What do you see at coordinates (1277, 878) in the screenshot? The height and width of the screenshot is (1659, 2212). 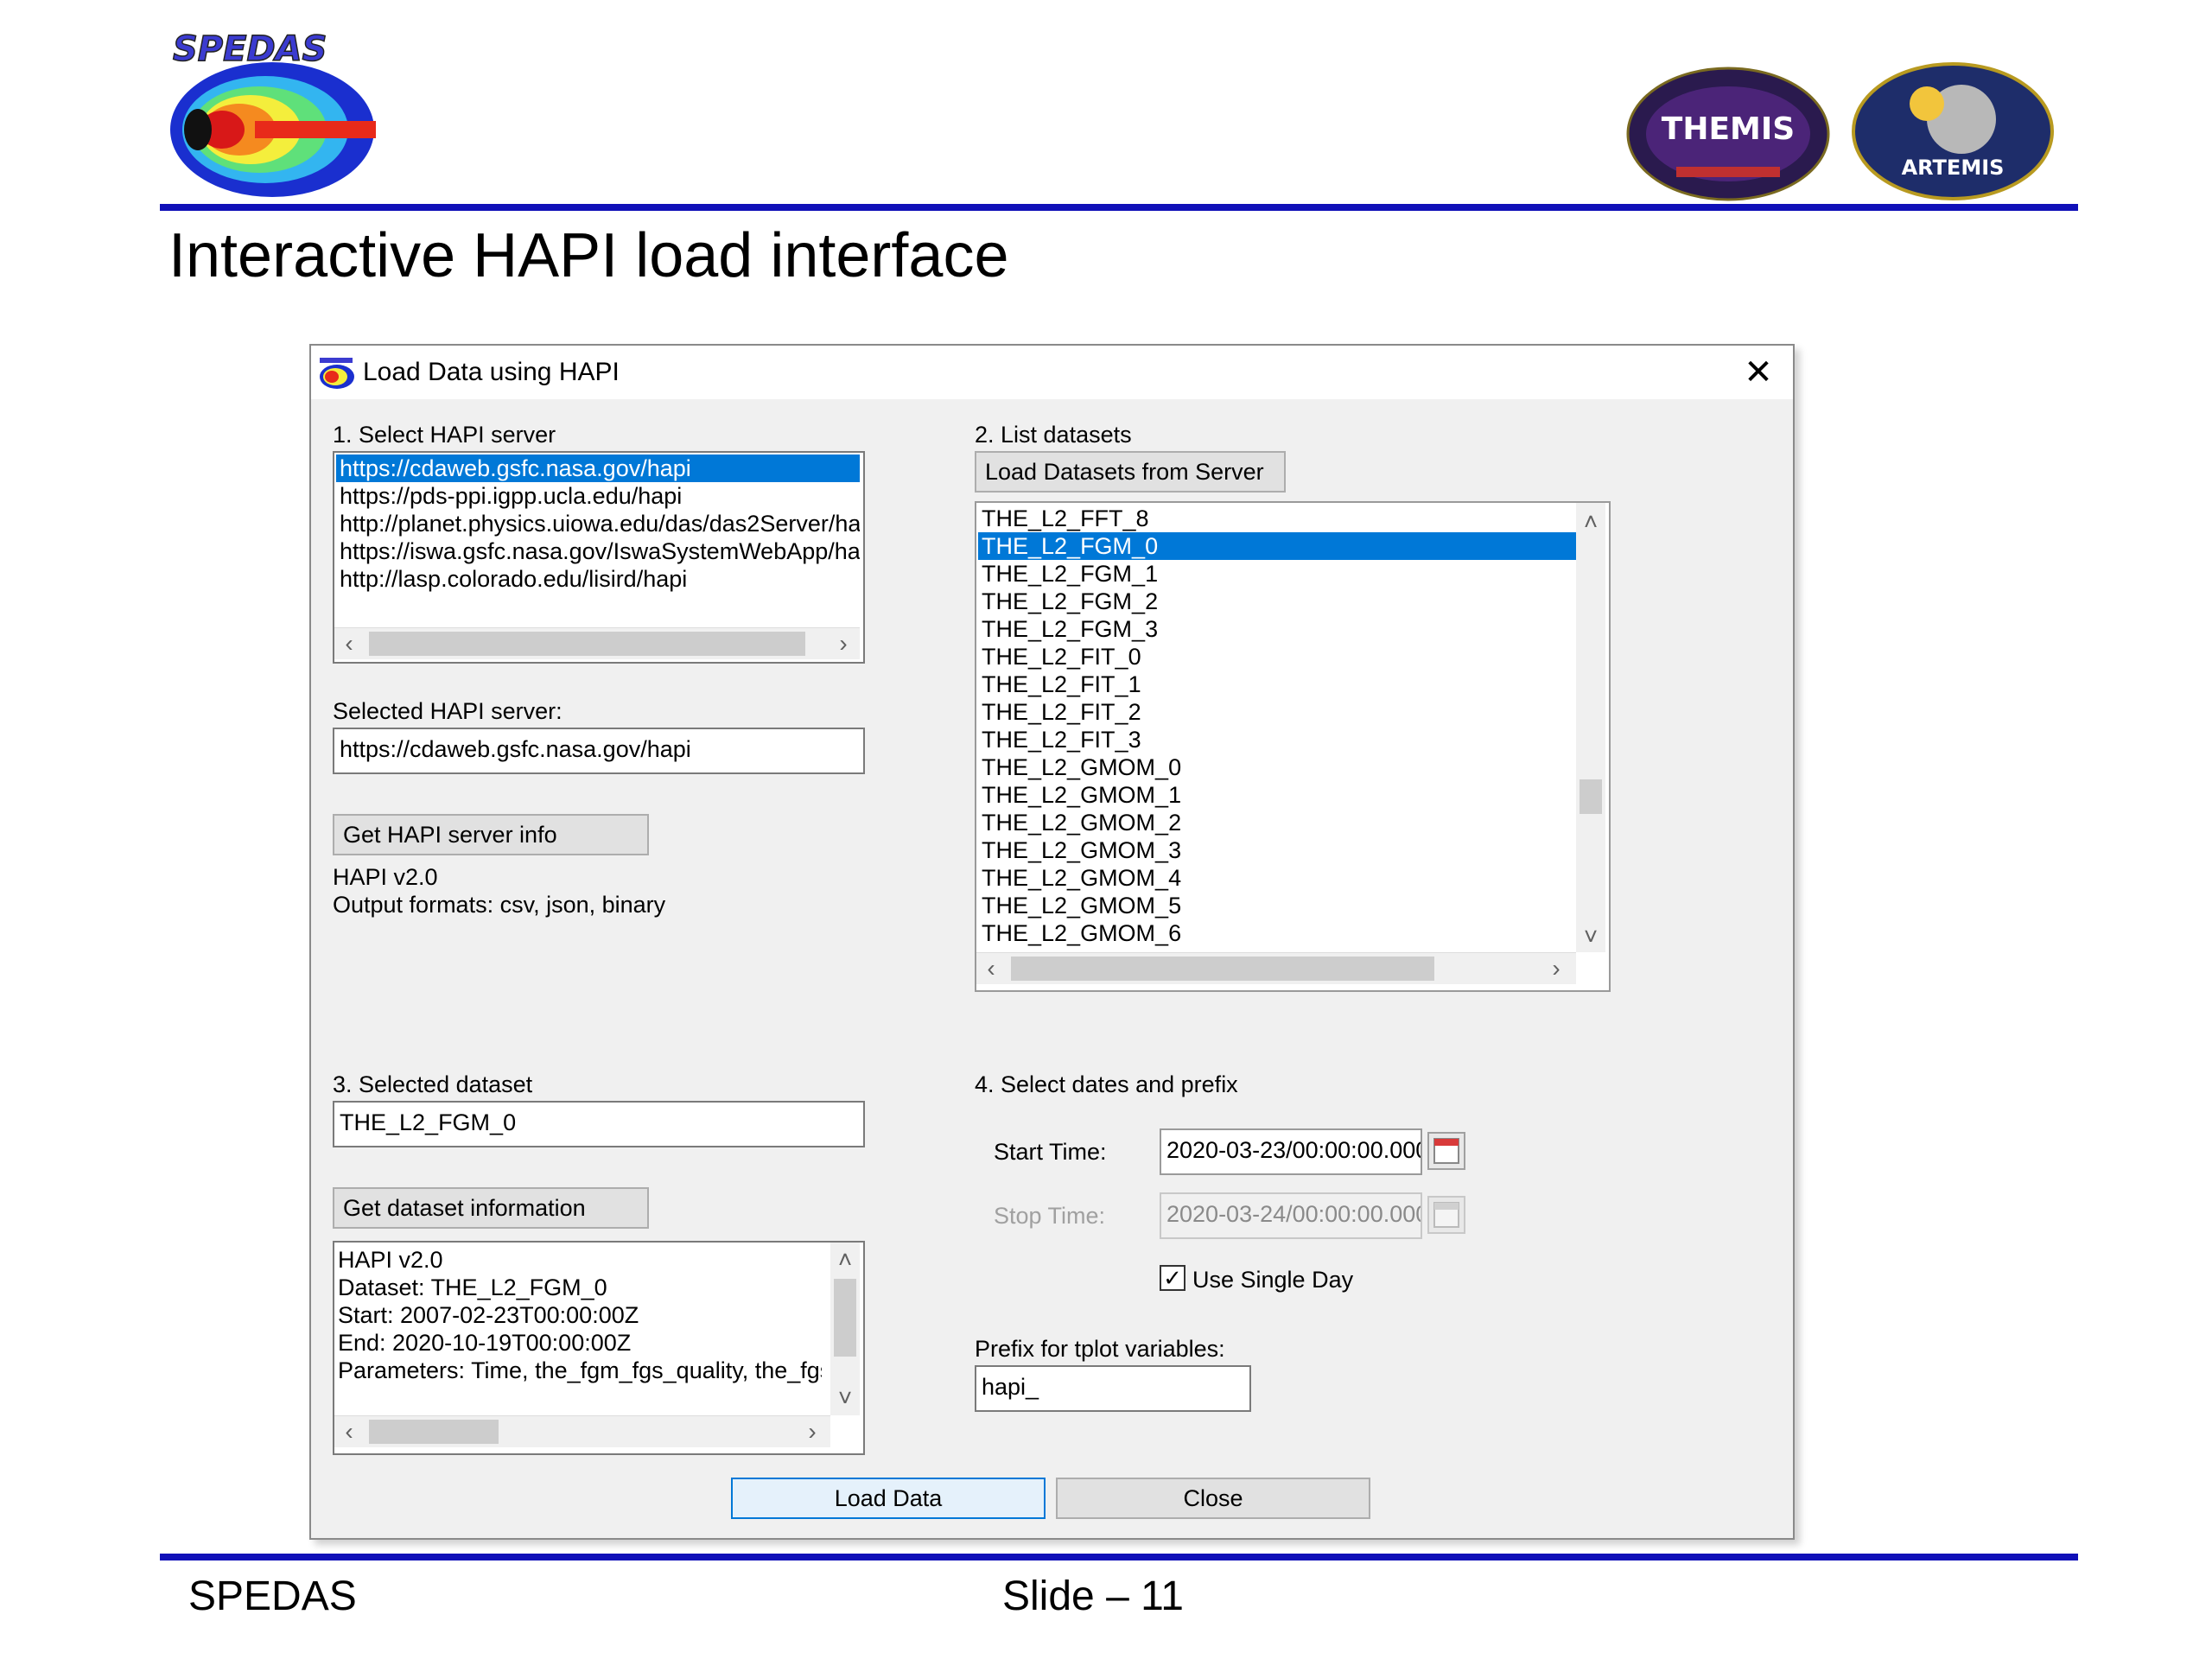 I see `dataset-list-item: THE_L2_GMOM_4` at bounding box center [1277, 878].